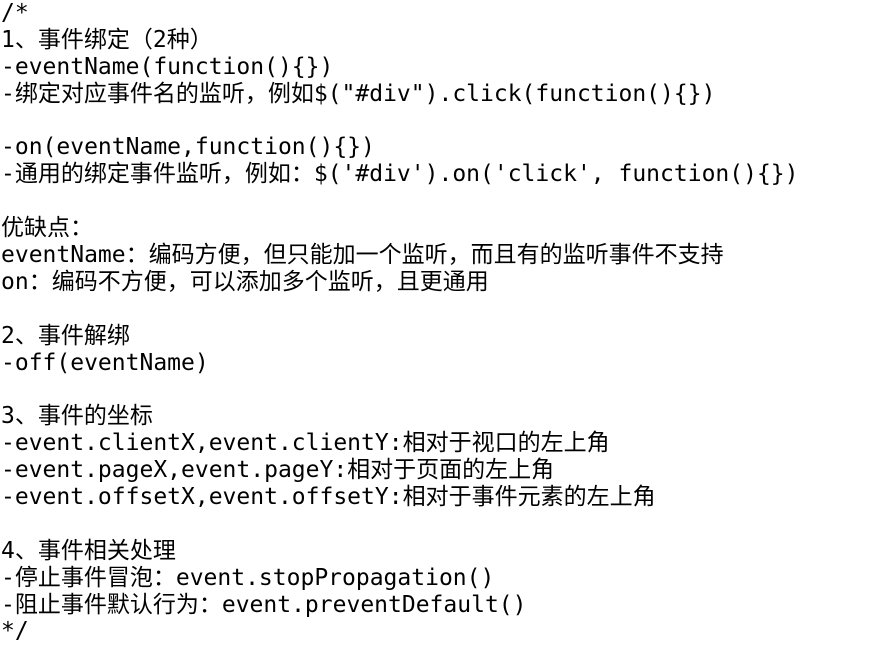  What do you see at coordinates (328, 497) in the screenshot?
I see `text-line: -event.offsetX,event.offsetY:相对于事件元素的左上角` at bounding box center [328, 497].